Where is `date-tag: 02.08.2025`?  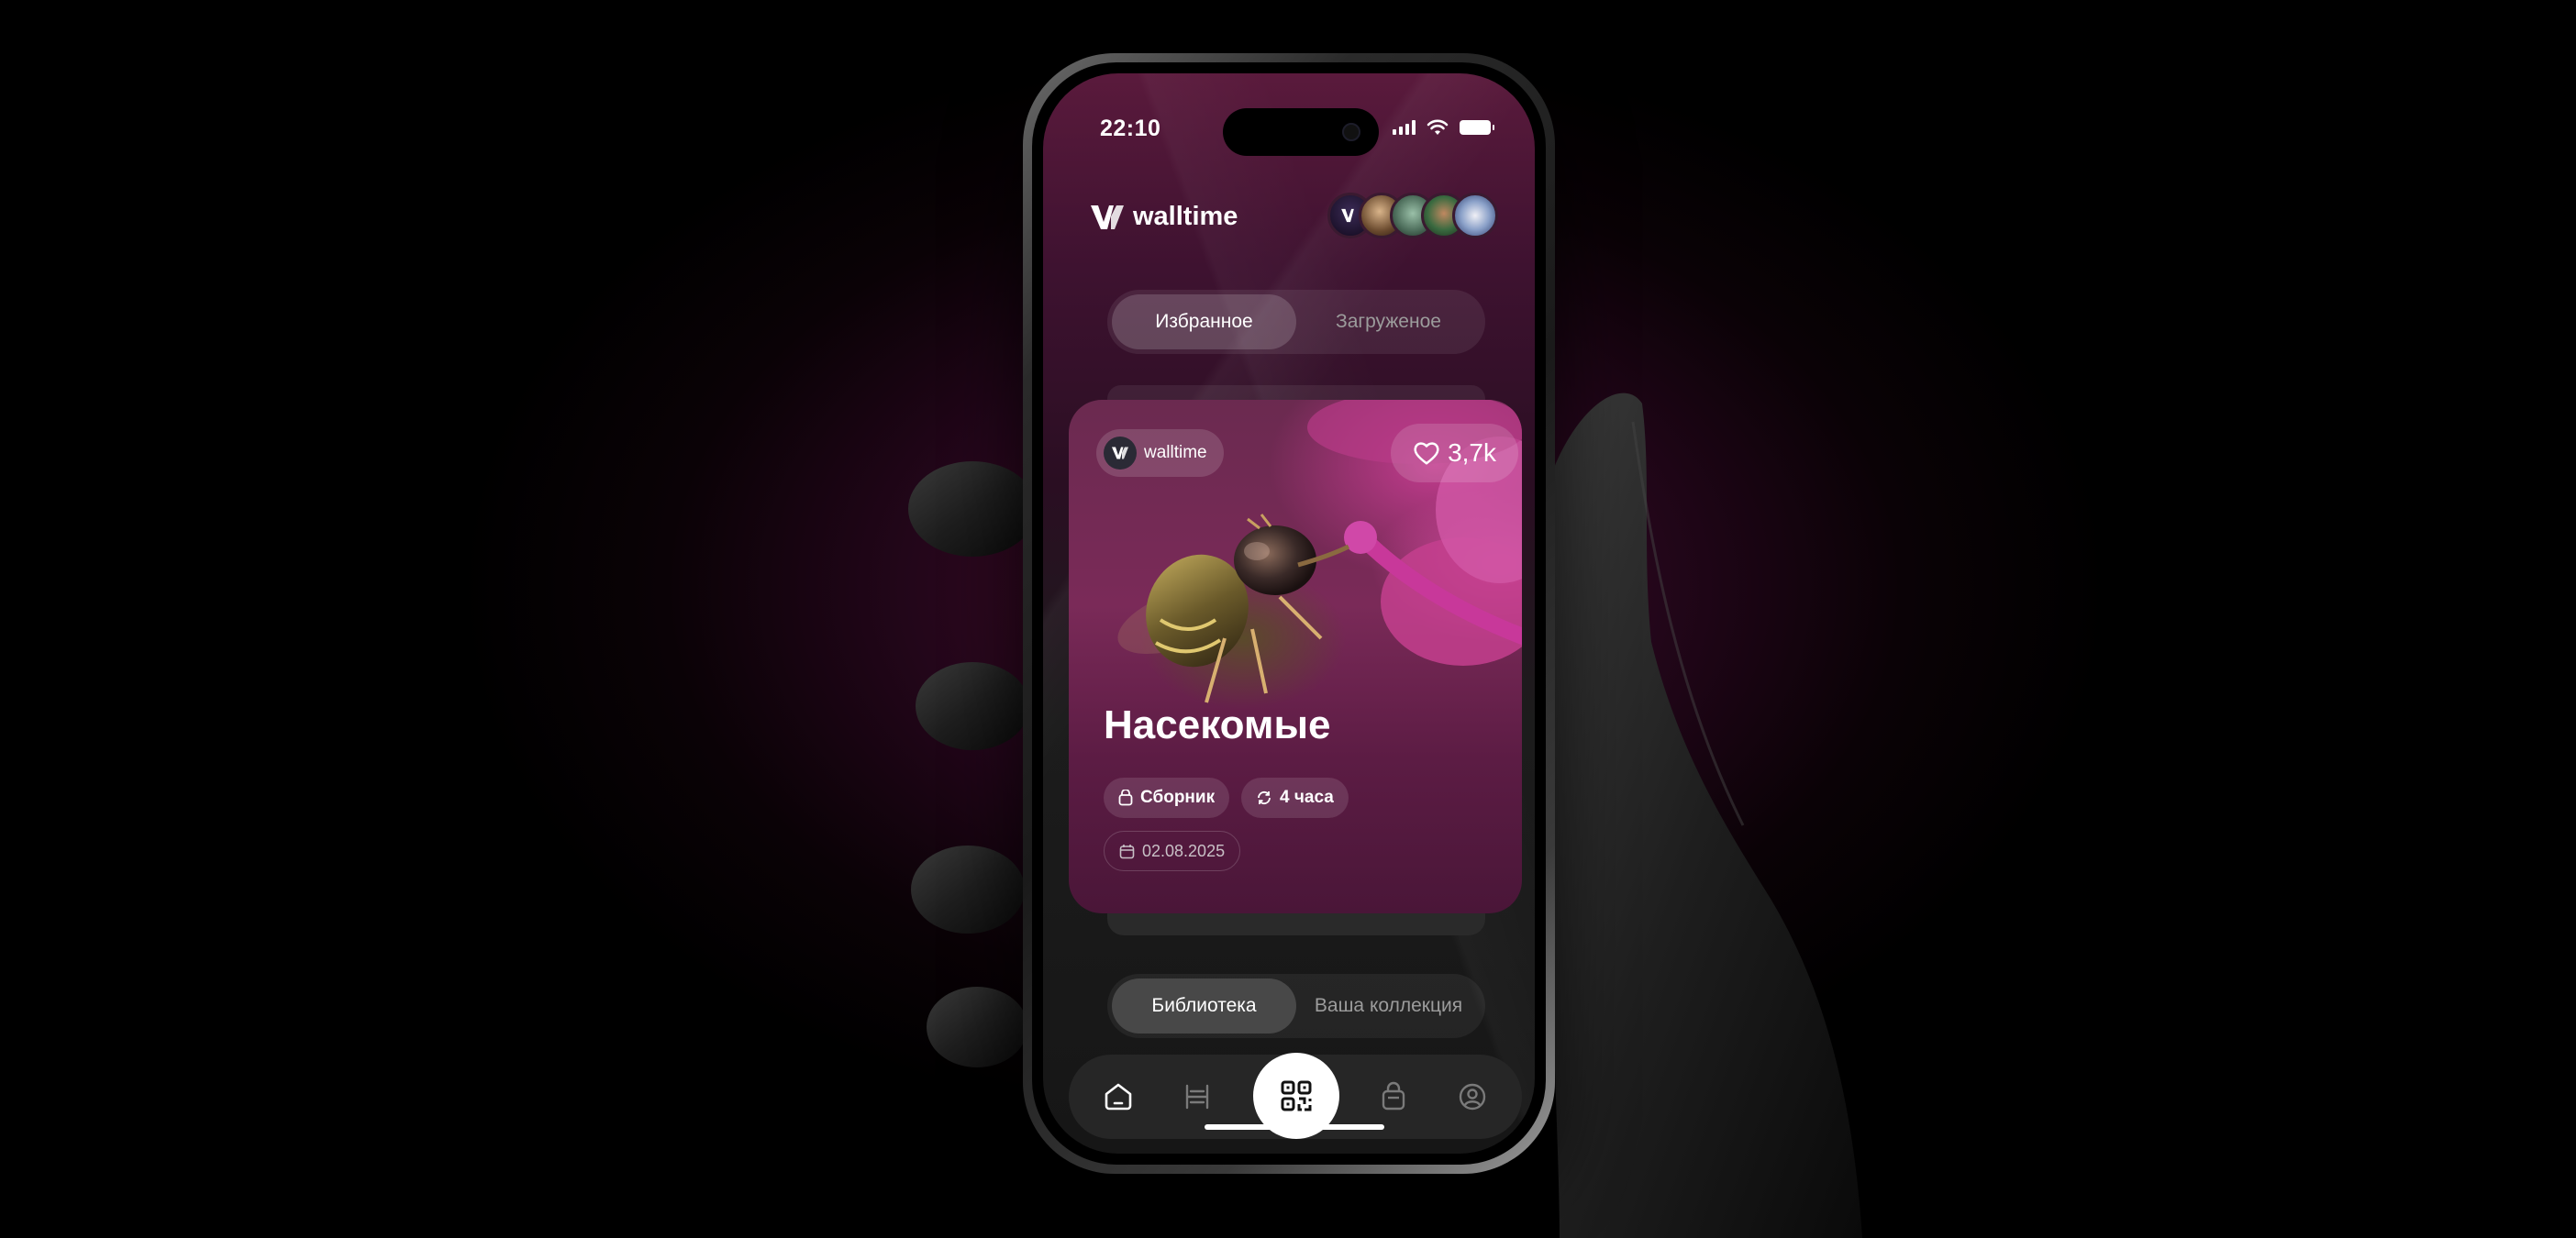
date-tag: 02.08.2025 is located at coordinates (1172, 851).